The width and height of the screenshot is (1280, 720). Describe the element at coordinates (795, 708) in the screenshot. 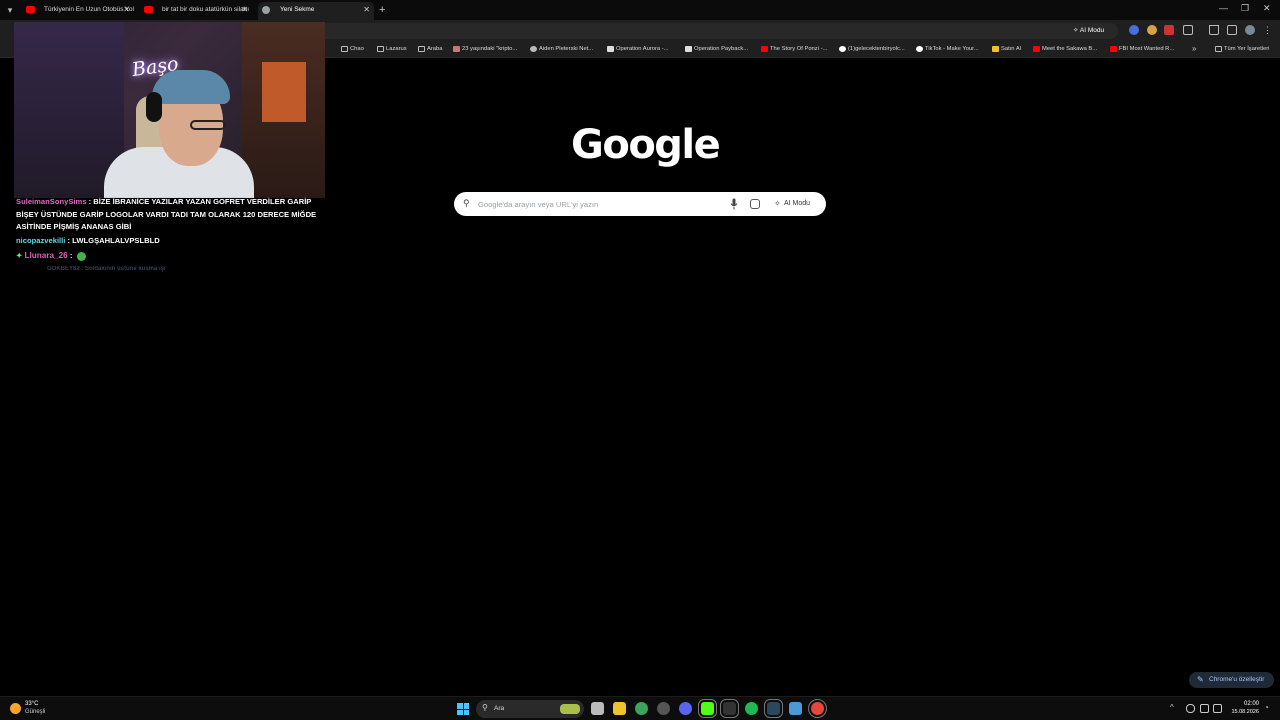

I see `photos-icon` at that location.